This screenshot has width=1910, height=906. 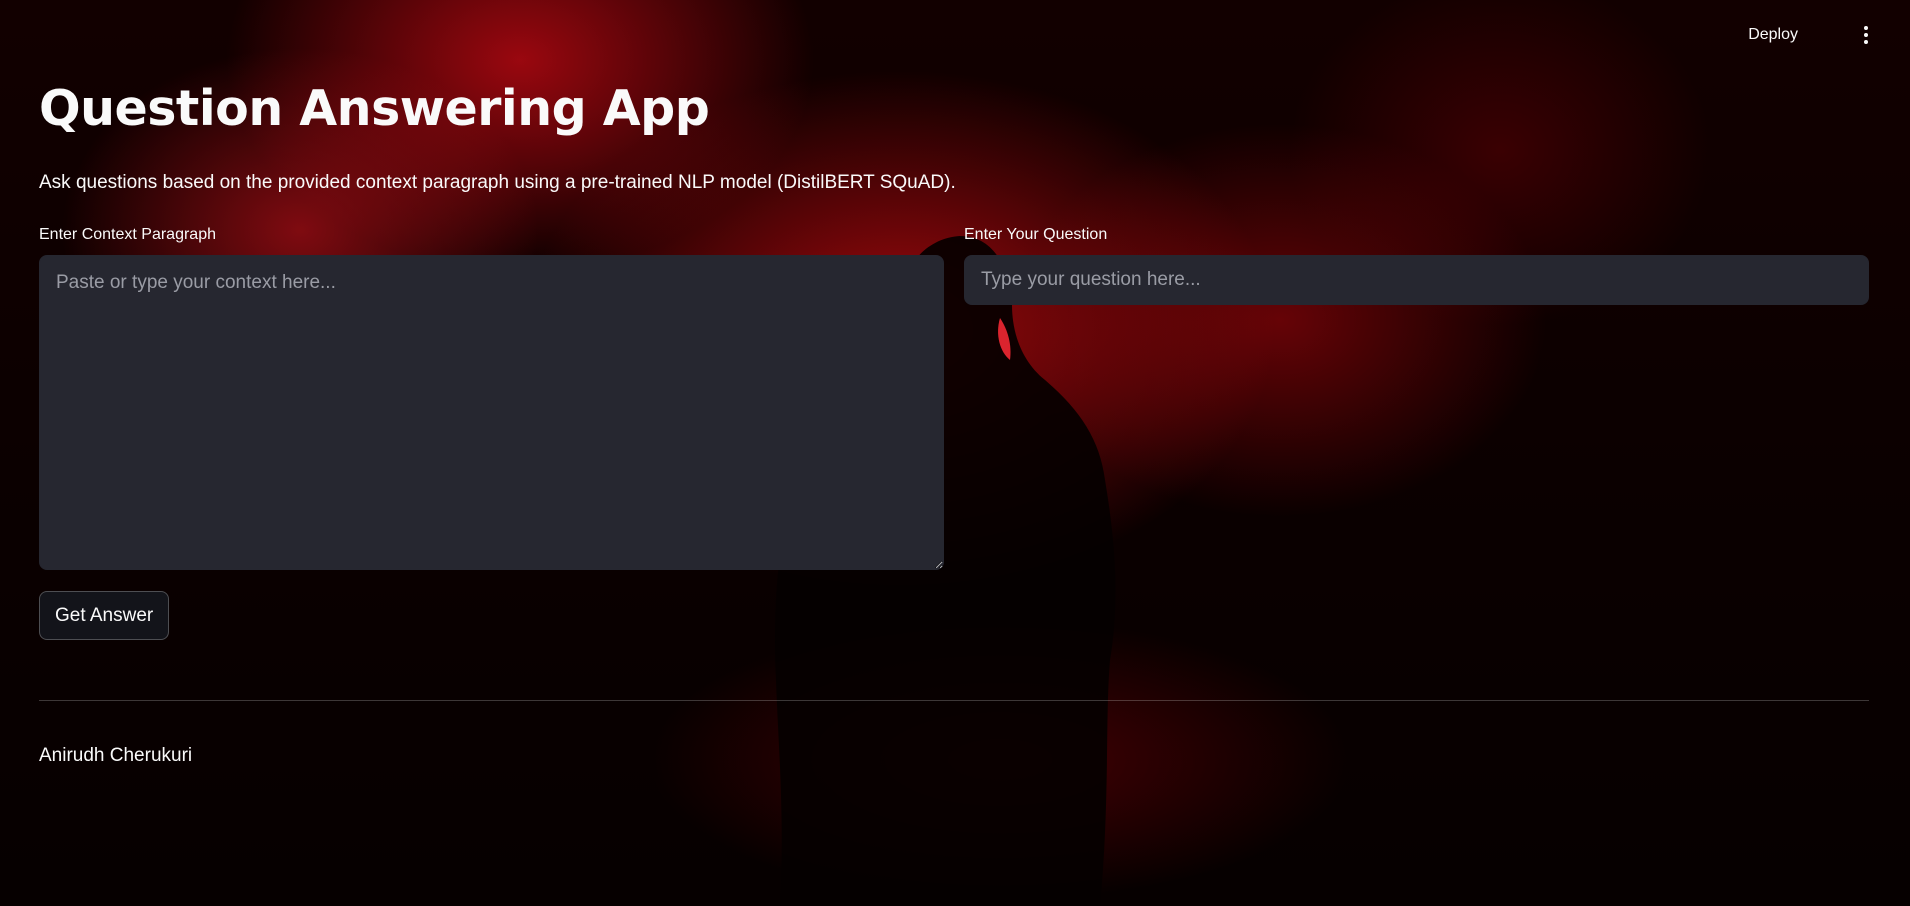 What do you see at coordinates (1036, 234) in the screenshot?
I see `question-field-label: Enter Your Question` at bounding box center [1036, 234].